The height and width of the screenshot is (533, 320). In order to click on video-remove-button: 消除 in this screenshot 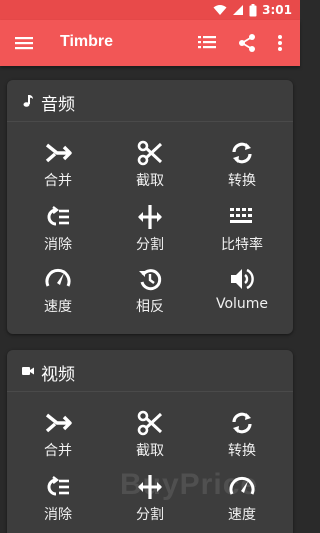, I will do `click(58, 499)`.